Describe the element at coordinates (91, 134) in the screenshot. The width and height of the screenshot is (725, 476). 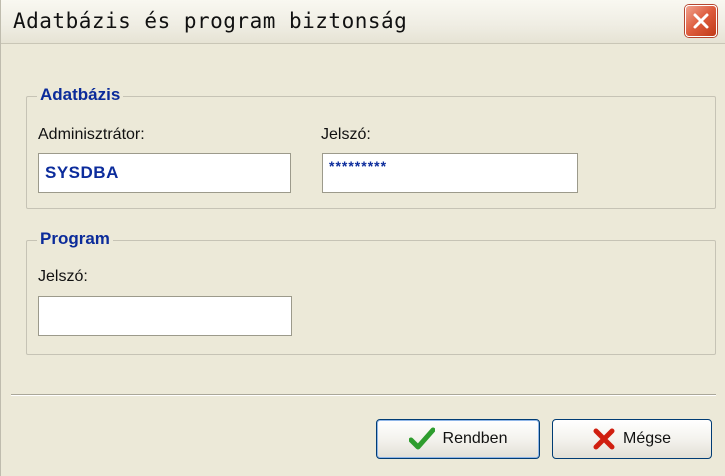
I see `admin-label: Adminisztrátor:` at that location.